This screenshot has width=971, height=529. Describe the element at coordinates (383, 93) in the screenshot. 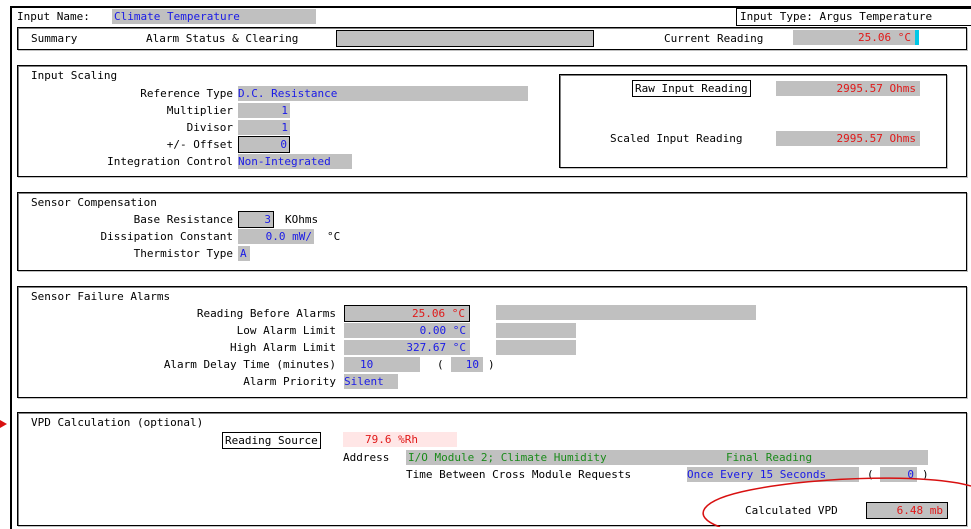

I see `reference-type-field: D.C. Resistance` at that location.